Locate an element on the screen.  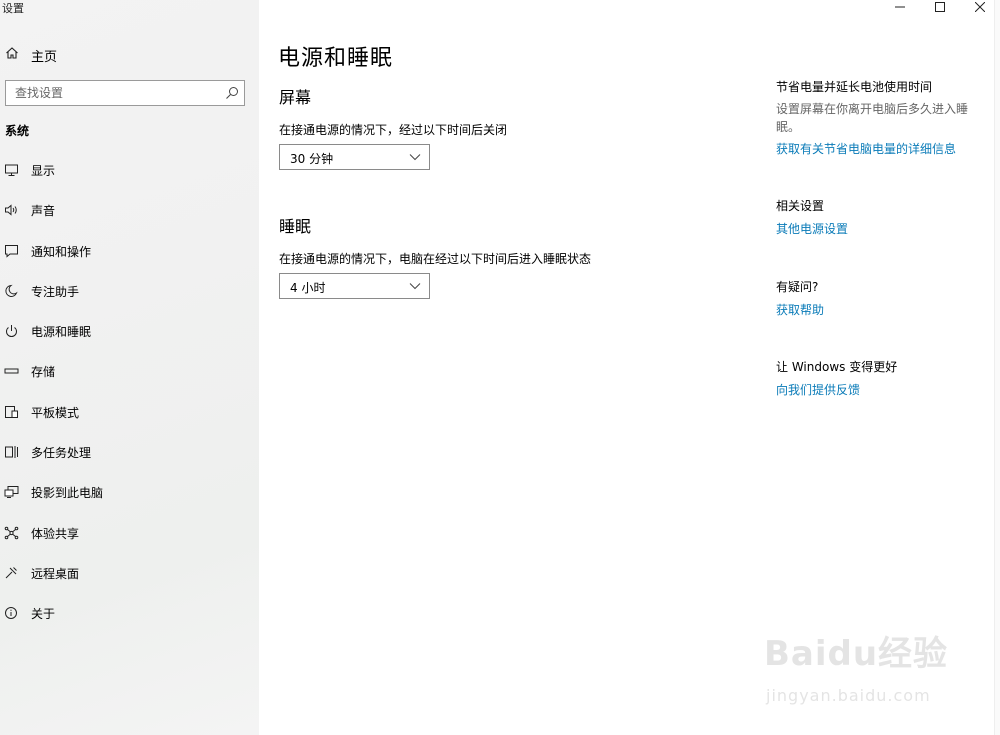
speaker-icon is located at coordinates (11, 210).